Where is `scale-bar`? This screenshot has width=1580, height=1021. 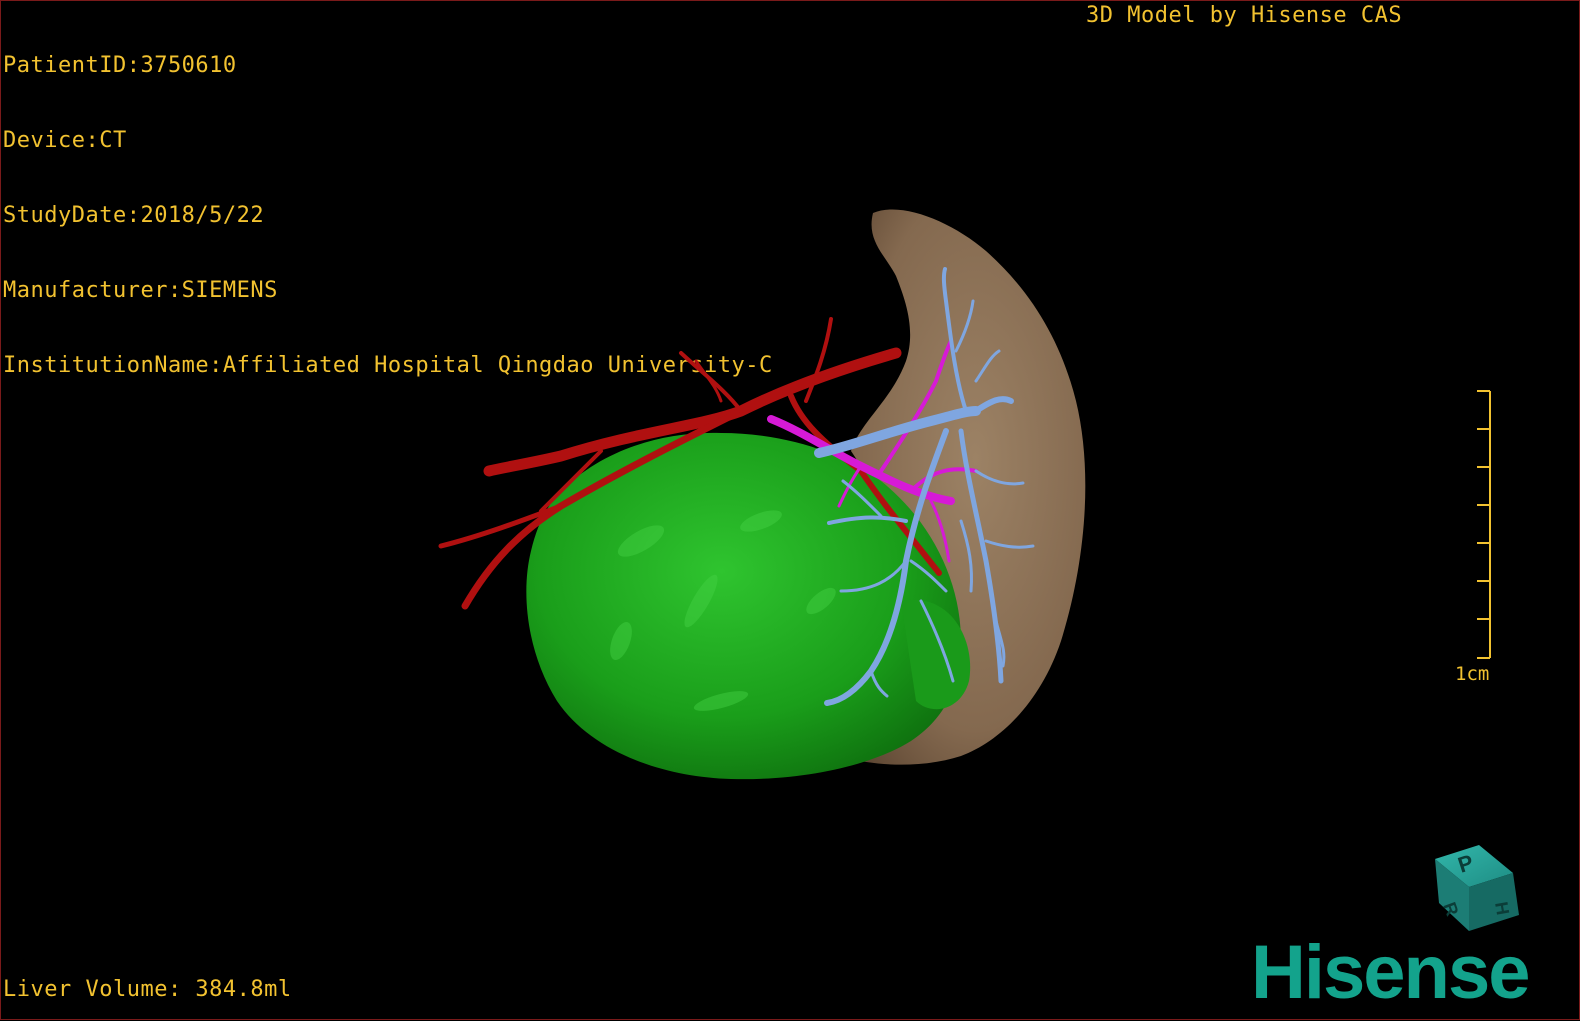 scale-bar is located at coordinates (1484, 524).